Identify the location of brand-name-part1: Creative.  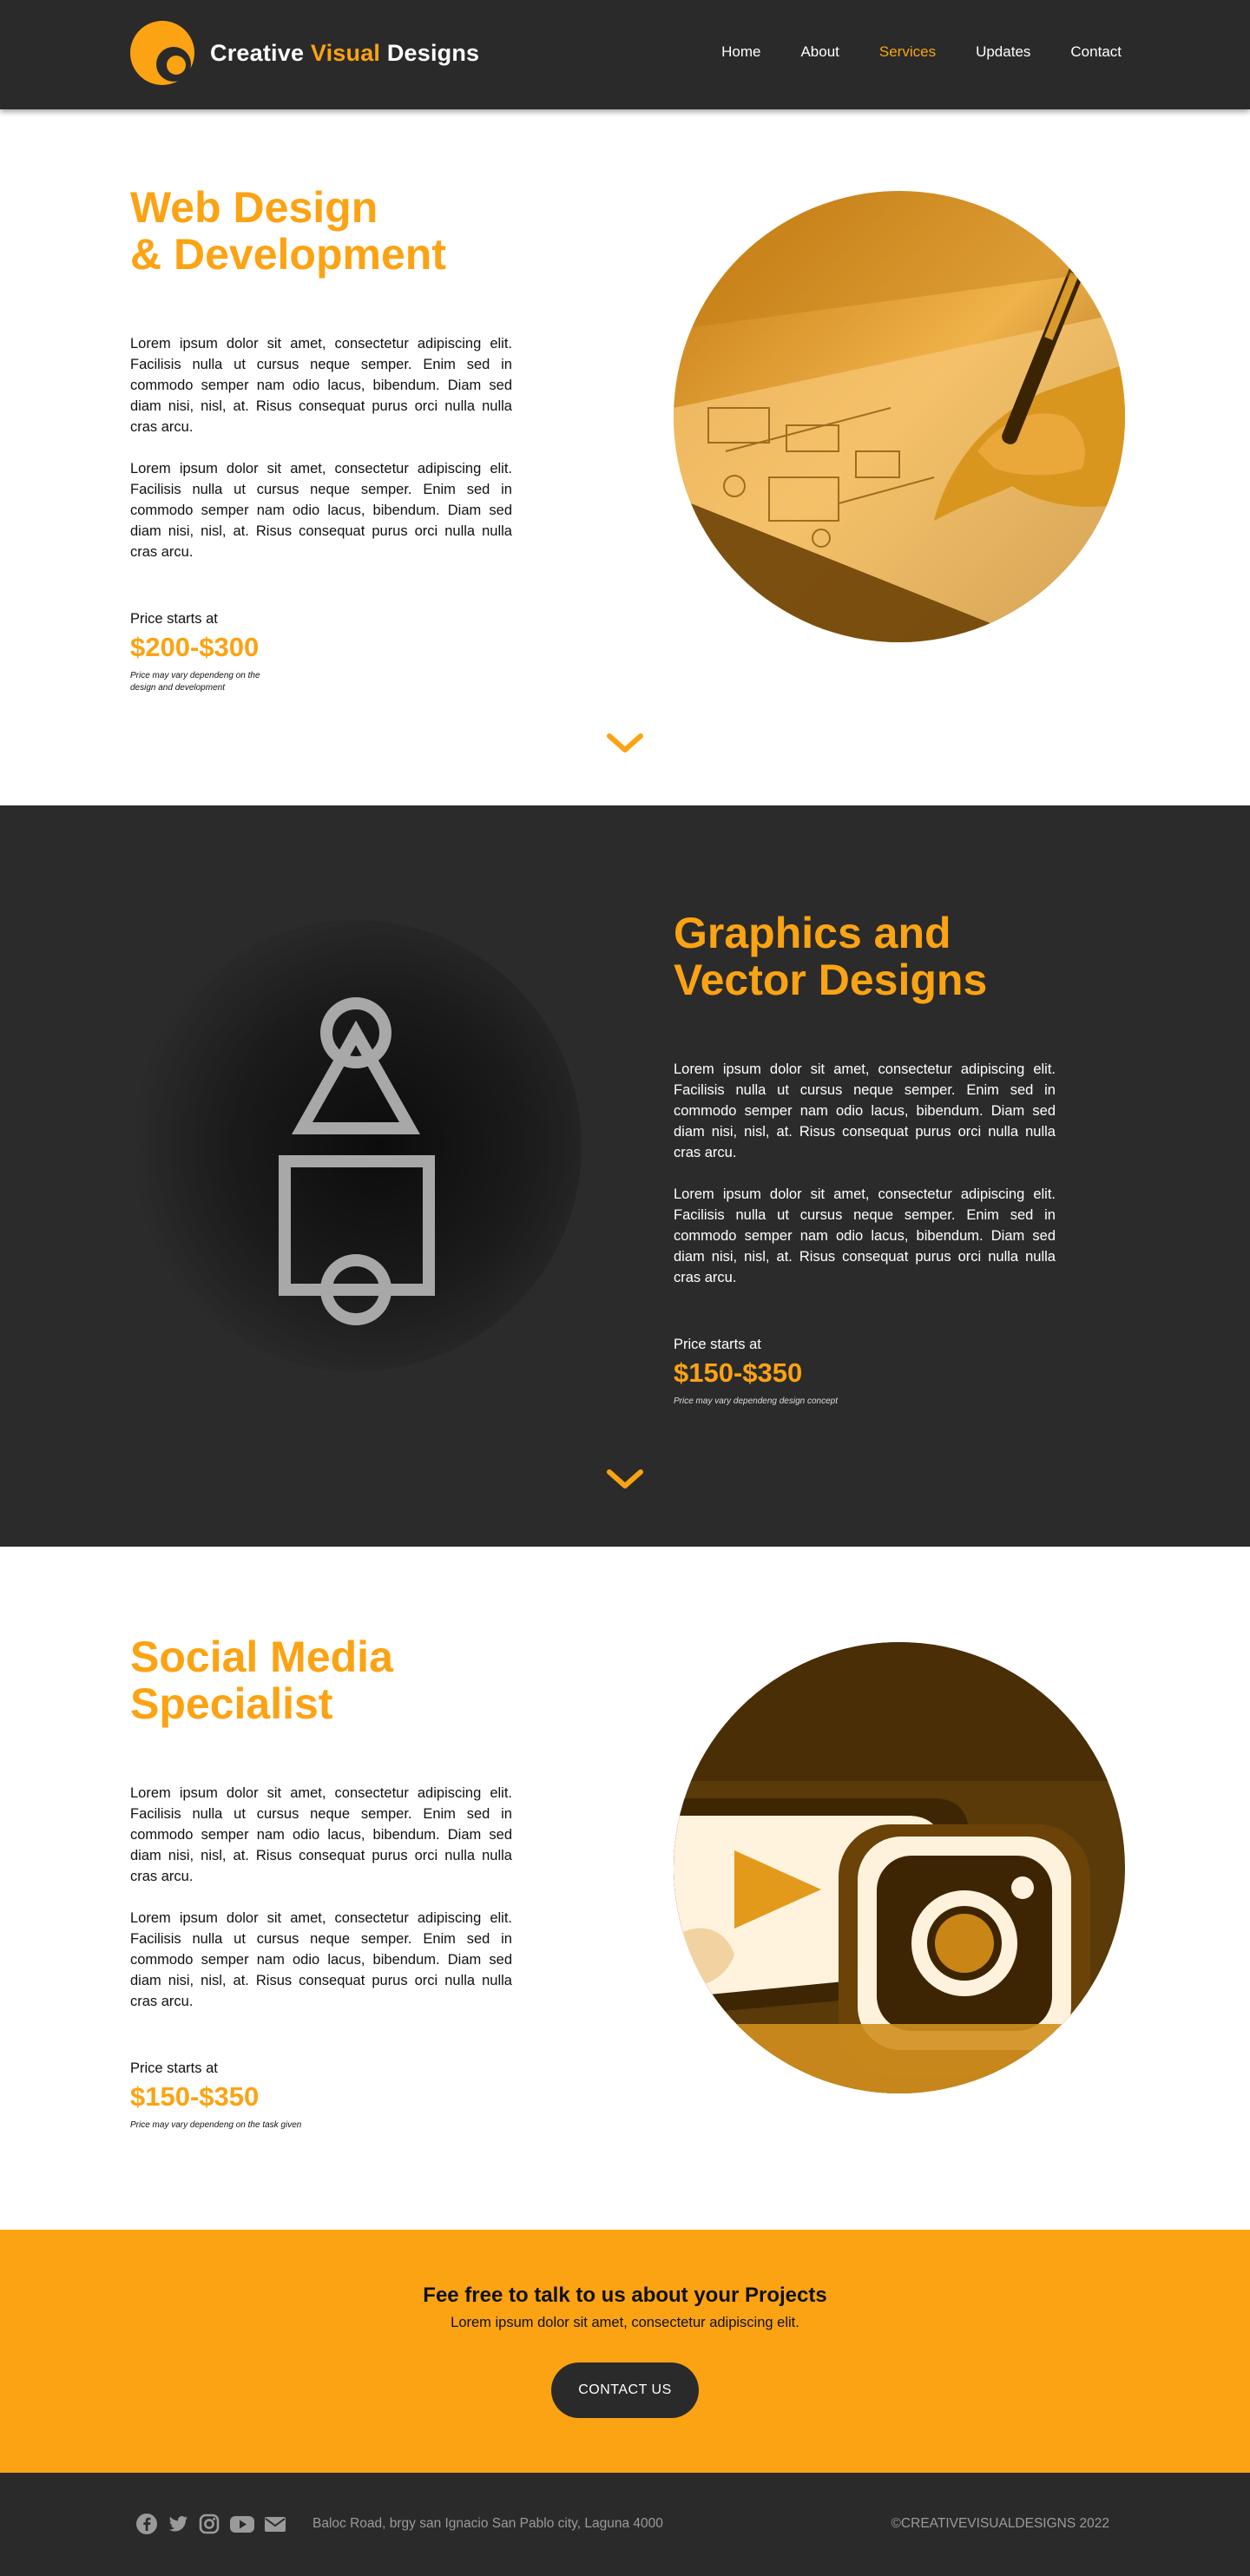
(260, 52).